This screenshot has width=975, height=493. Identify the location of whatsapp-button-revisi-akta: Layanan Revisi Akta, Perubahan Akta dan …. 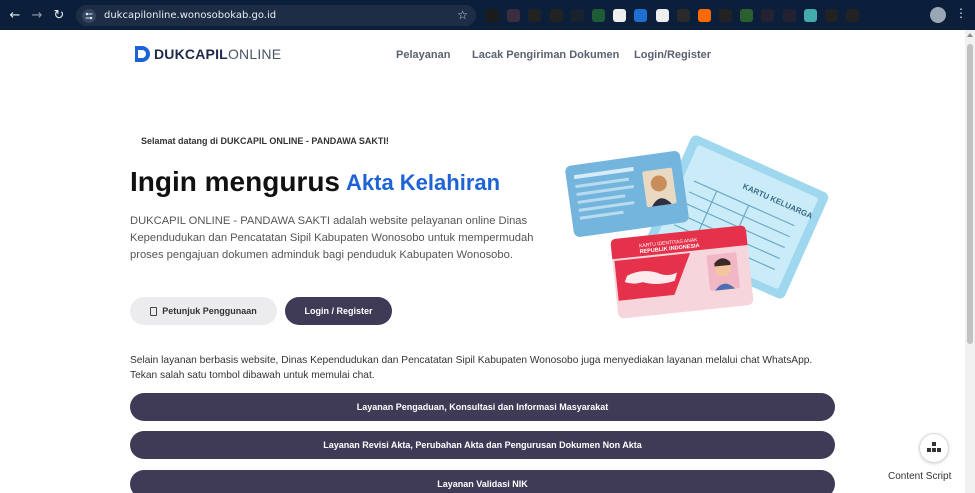
(482, 445).